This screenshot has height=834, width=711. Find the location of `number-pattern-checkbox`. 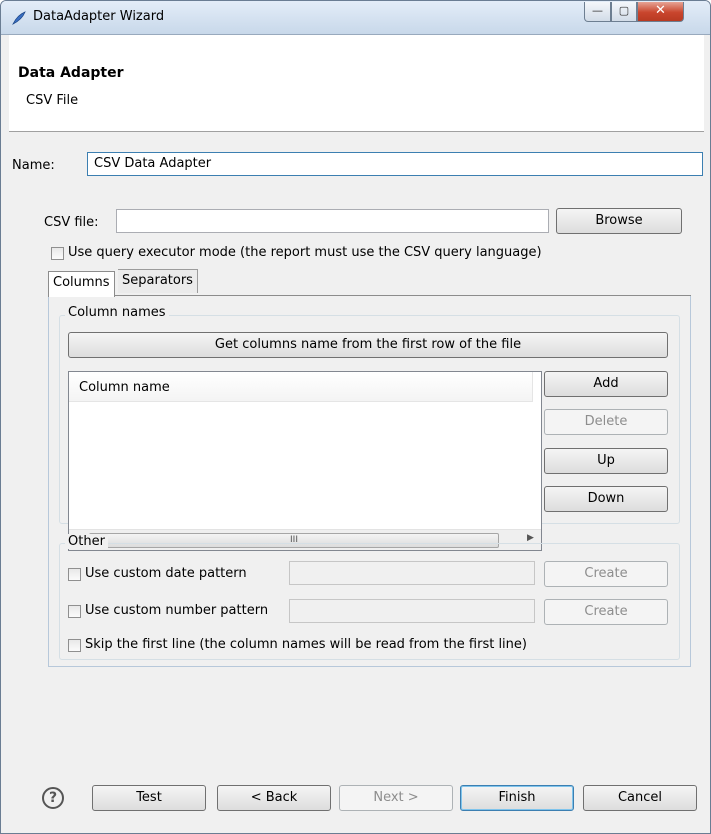

number-pattern-checkbox is located at coordinates (74, 611).